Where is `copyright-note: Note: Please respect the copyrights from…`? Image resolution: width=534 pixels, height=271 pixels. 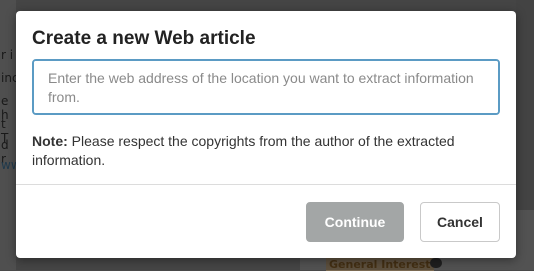
copyright-note: Note: Please respect the copyrights from… is located at coordinates (267, 151).